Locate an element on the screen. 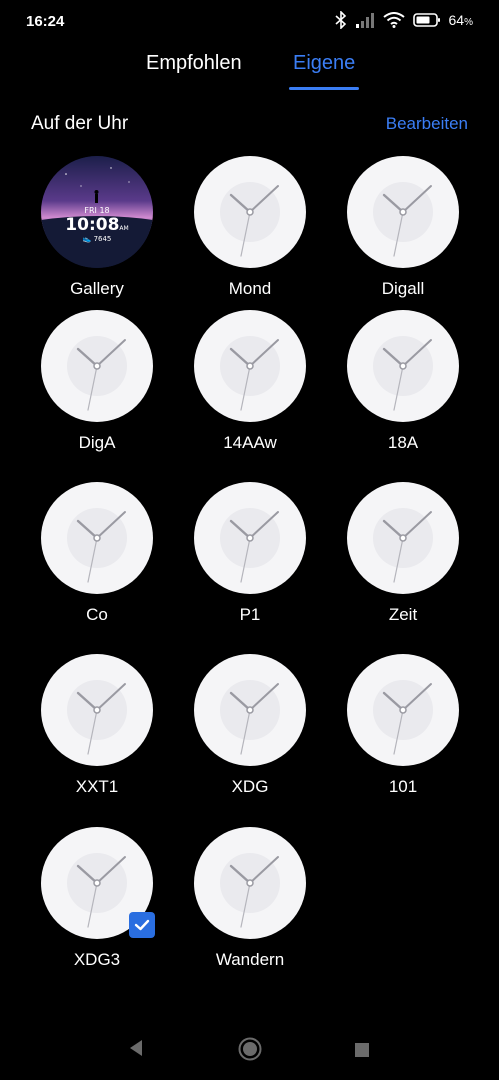  home-icon is located at coordinates (250, 1049).